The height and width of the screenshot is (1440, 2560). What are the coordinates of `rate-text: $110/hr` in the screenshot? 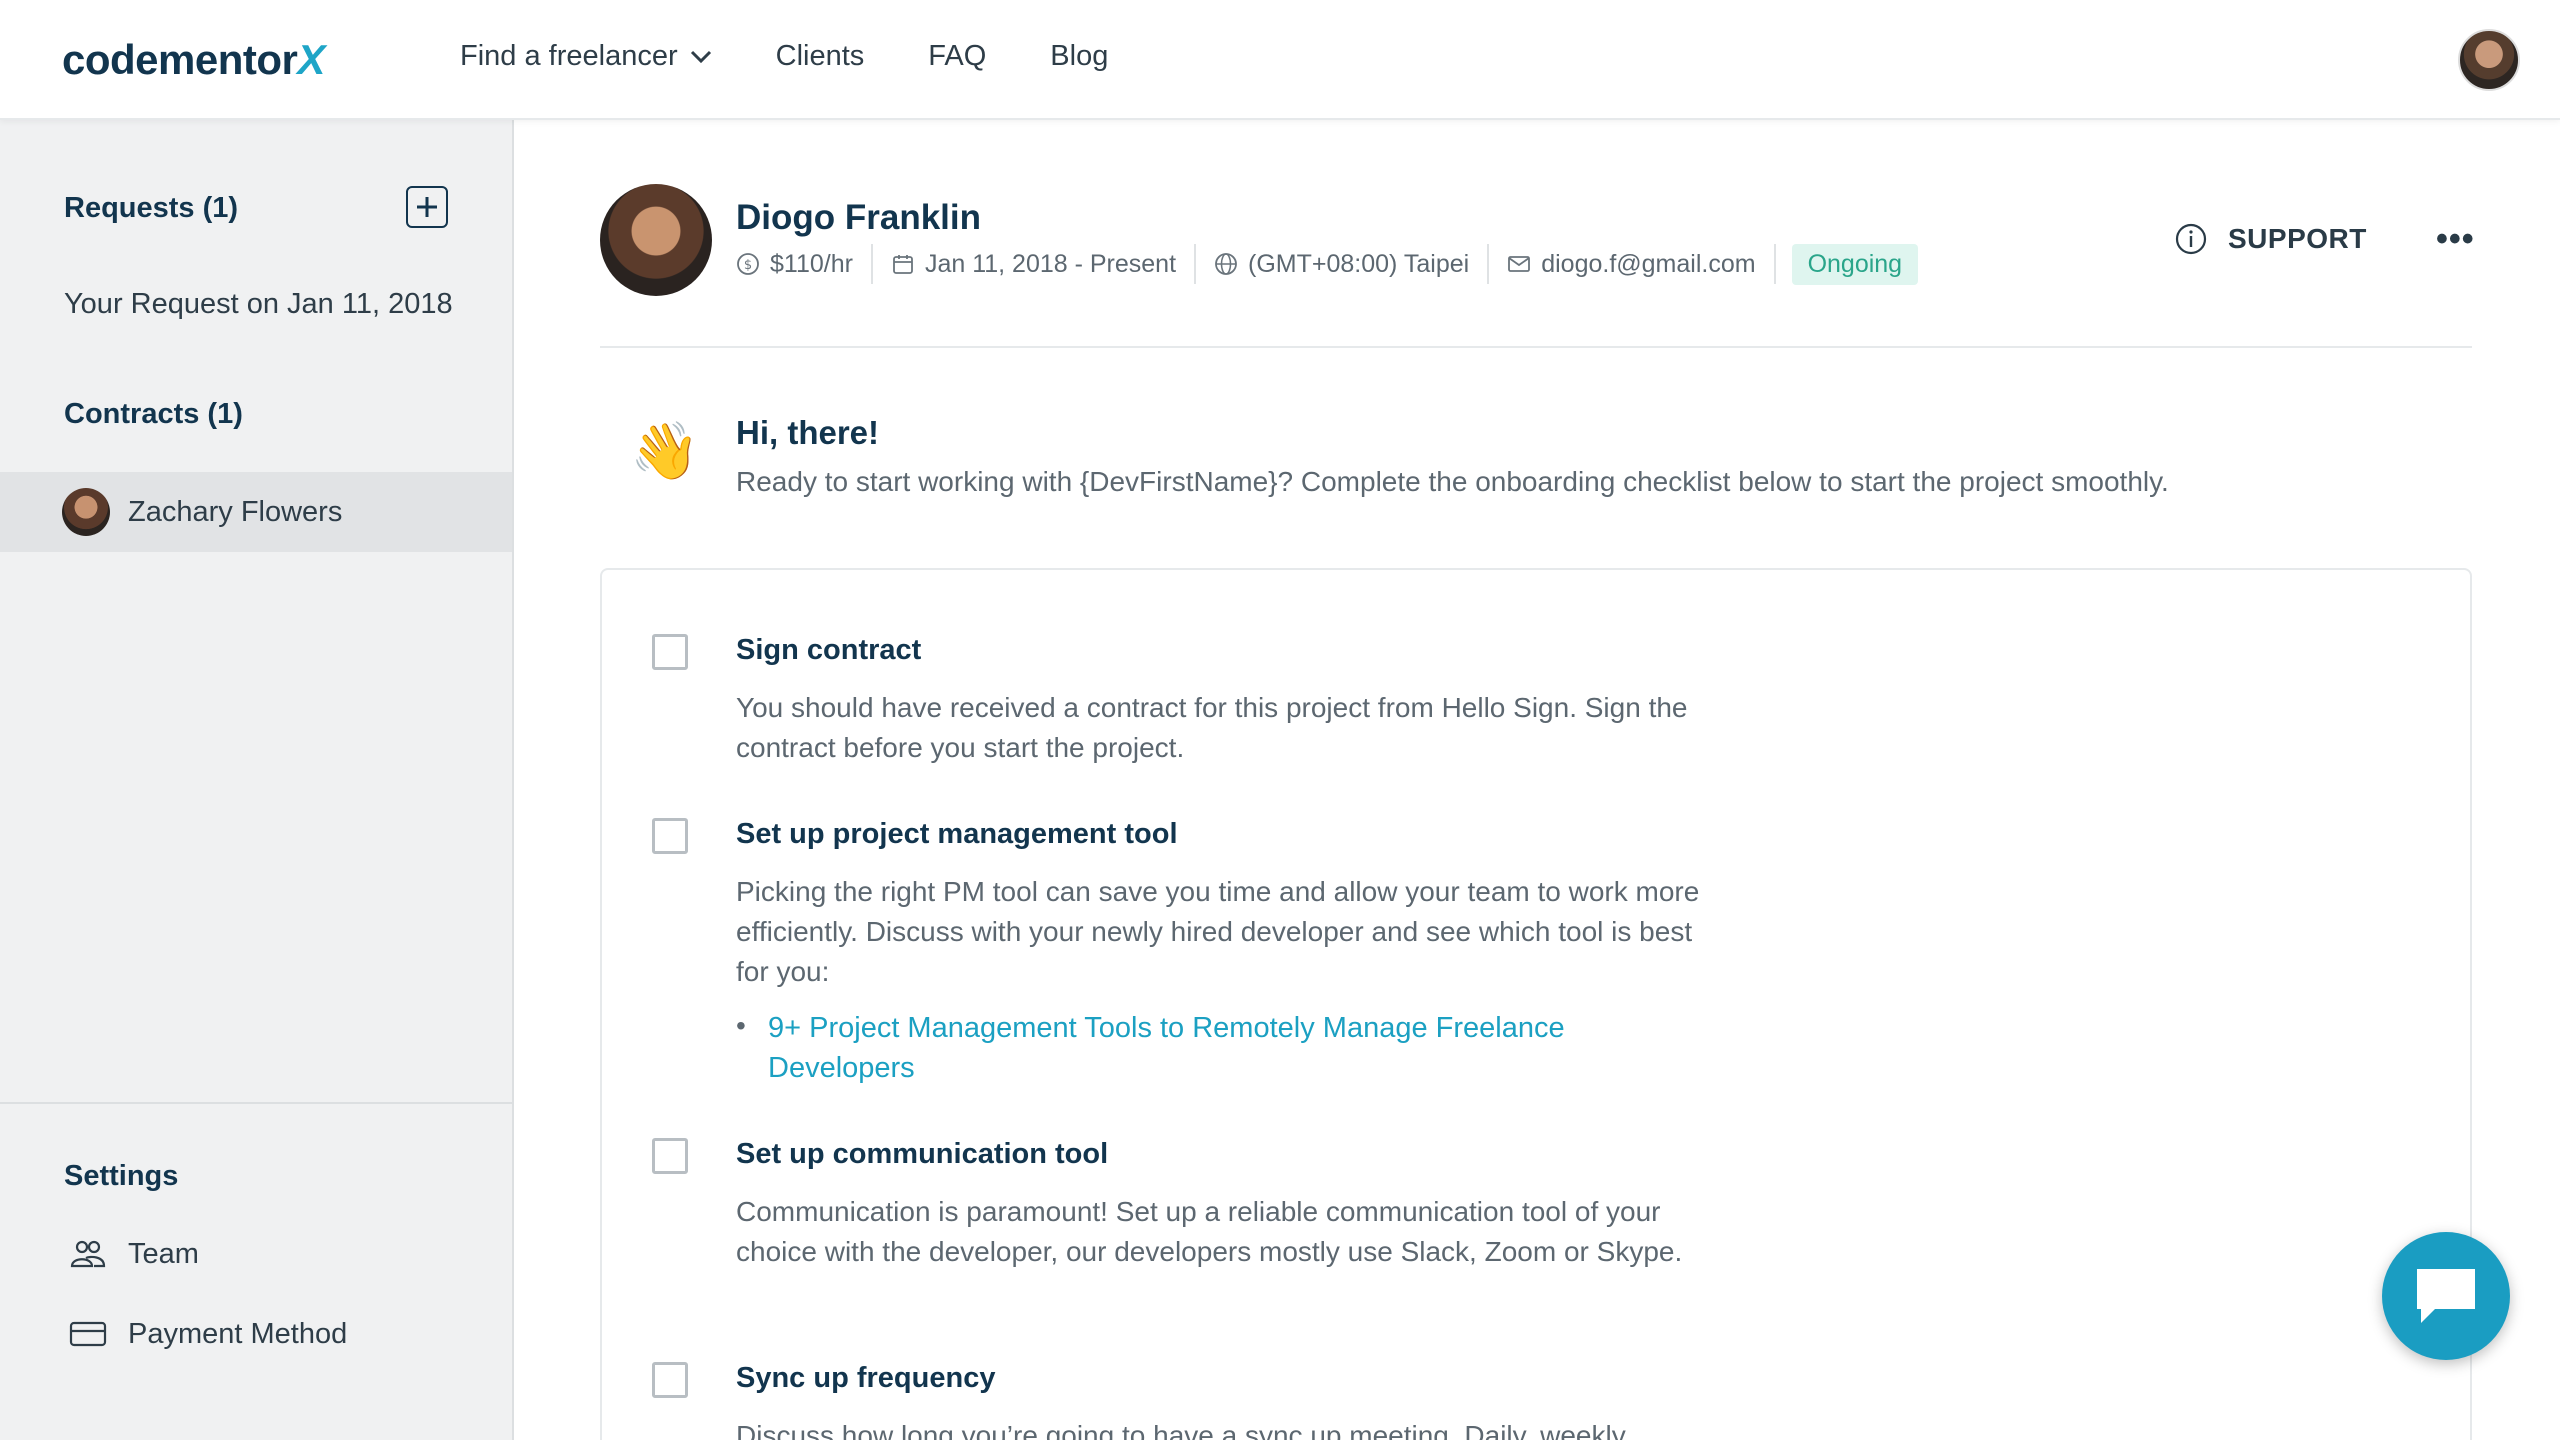 It's located at (811, 263).